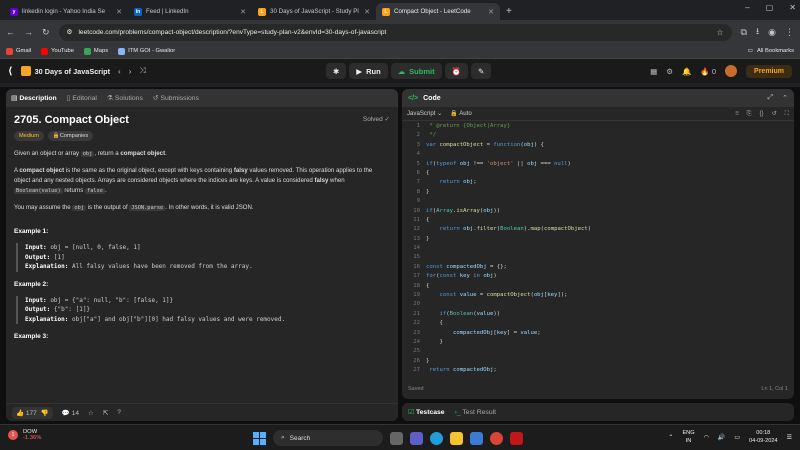  Describe the element at coordinates (70, 136) in the screenshot. I see `companies-tag: 🔒 Companies` at that location.